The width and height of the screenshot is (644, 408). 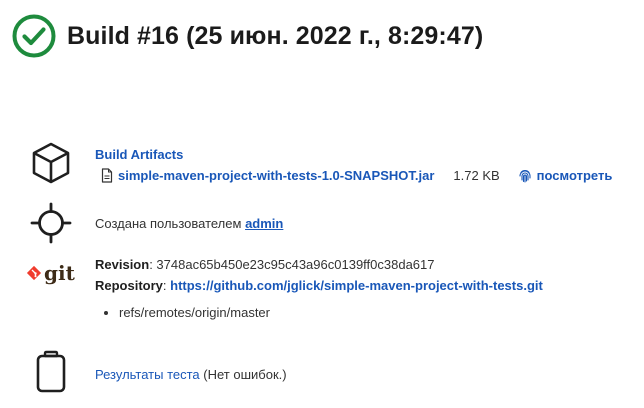 I want to click on build-header: Build #16 (25 июн. 2022 г., 8:29:47), so click(x=247, y=36).